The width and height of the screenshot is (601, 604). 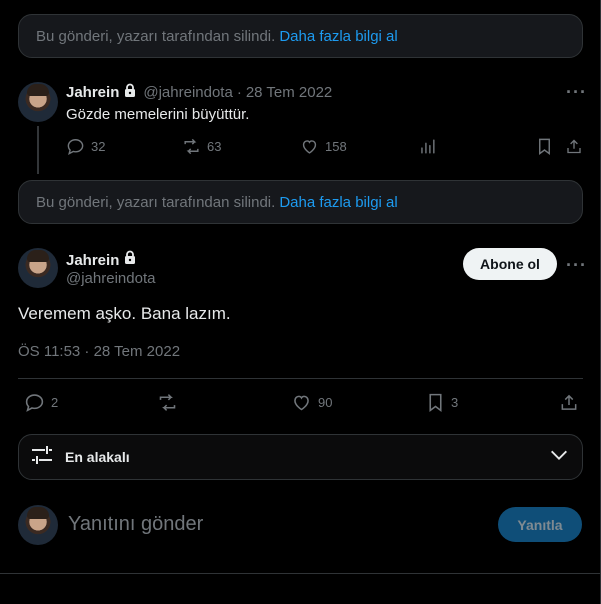 I want to click on bookmark-action: 3, so click(x=442, y=402).